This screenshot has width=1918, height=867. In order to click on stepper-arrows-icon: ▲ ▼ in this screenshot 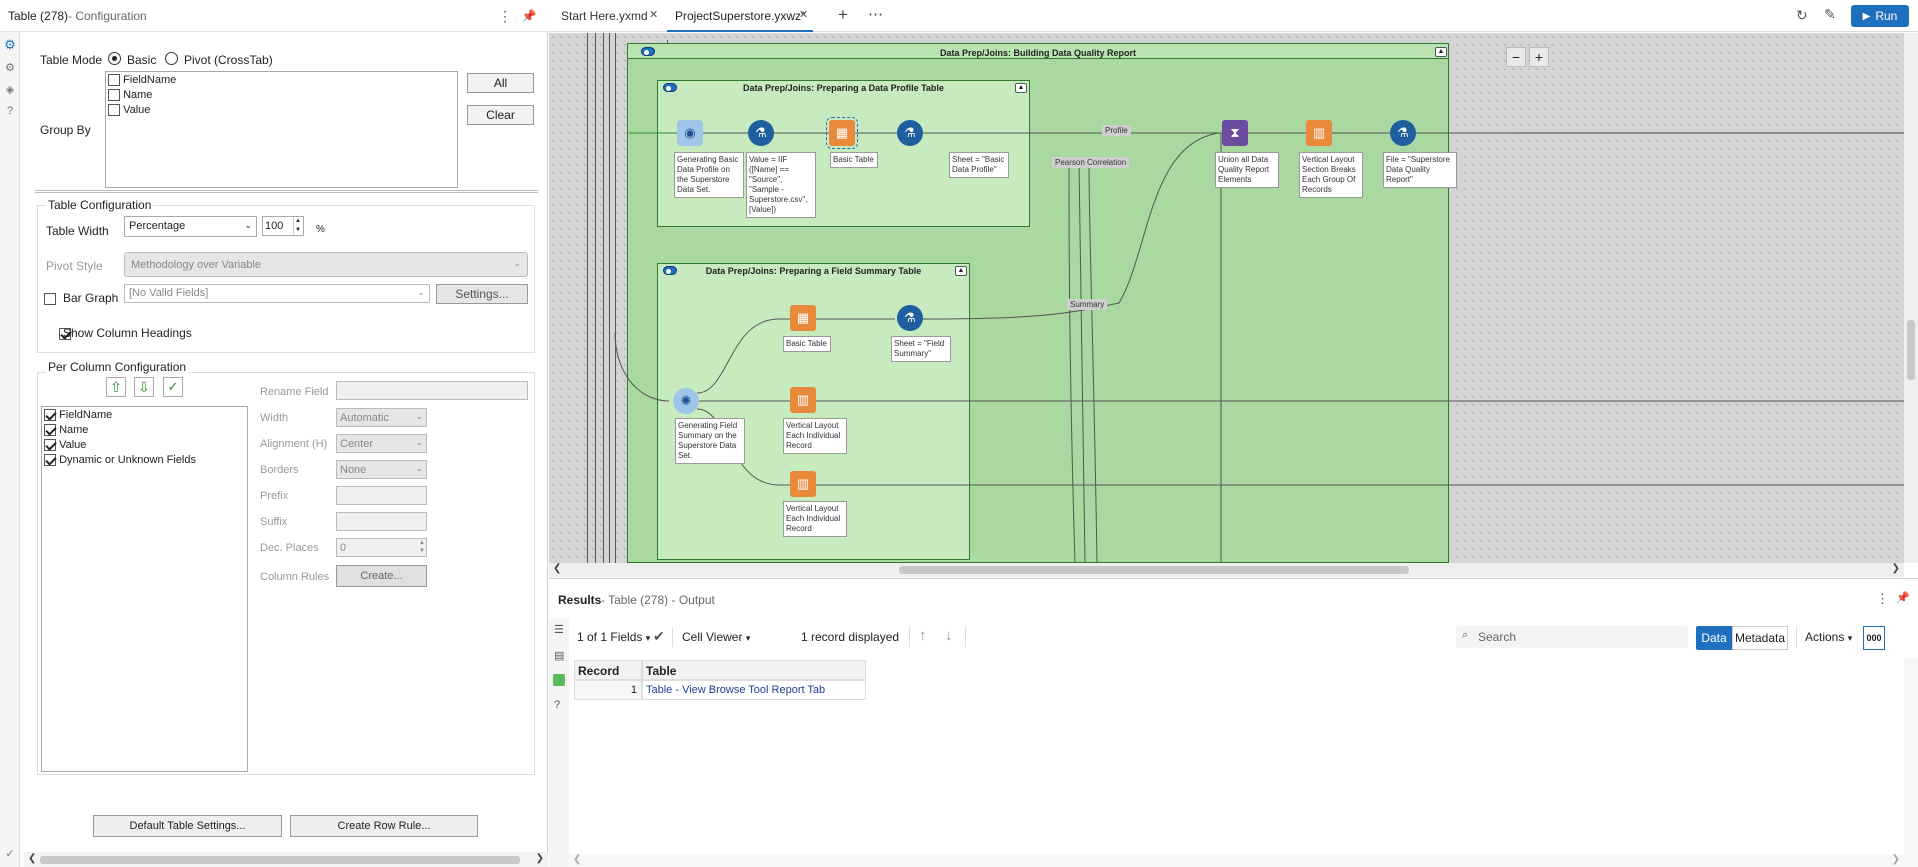, I will do `click(297, 226)`.